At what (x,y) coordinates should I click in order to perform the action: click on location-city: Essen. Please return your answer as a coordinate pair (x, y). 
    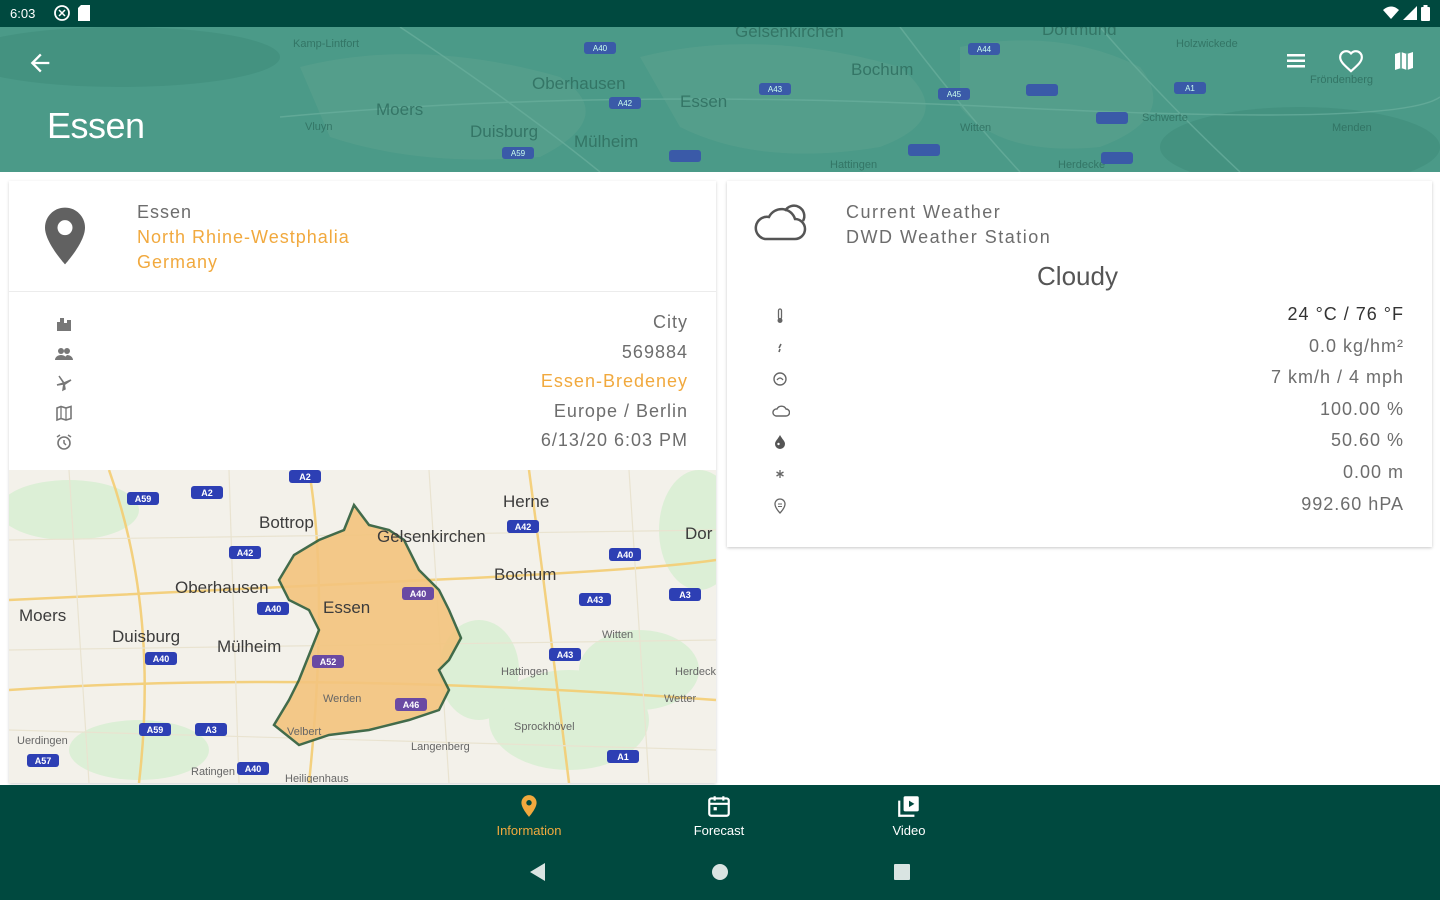
    Looking at the image, I should click on (165, 212).